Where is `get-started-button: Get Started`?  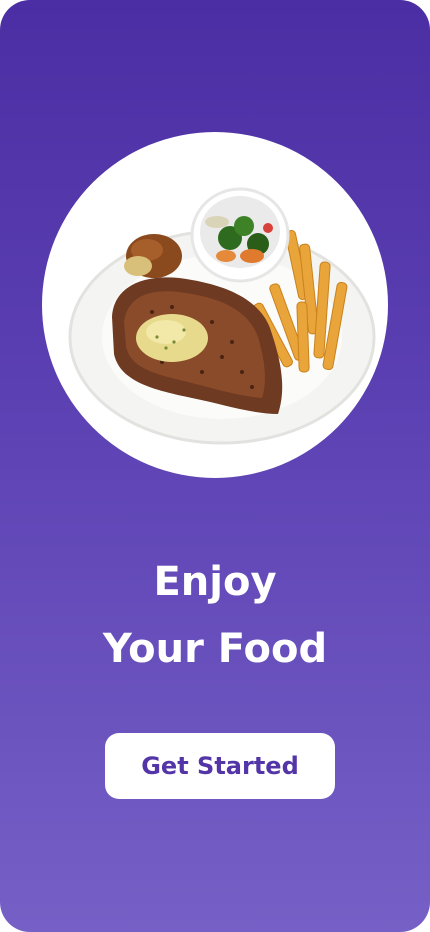 get-started-button: Get Started is located at coordinates (220, 766).